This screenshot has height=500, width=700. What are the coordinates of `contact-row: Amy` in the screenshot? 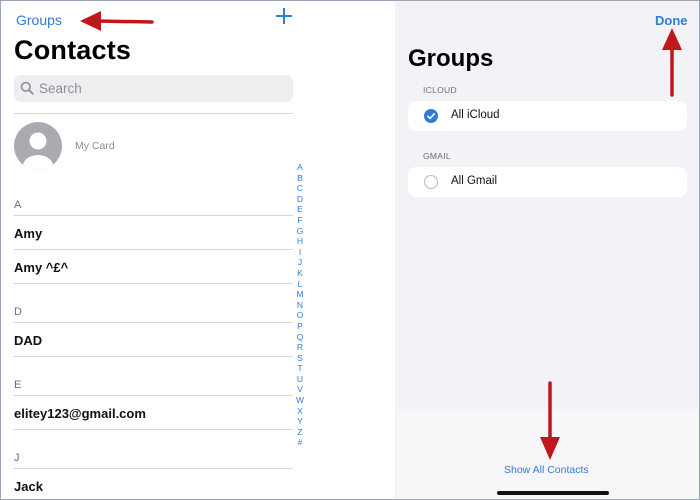 It's located at (28, 233).